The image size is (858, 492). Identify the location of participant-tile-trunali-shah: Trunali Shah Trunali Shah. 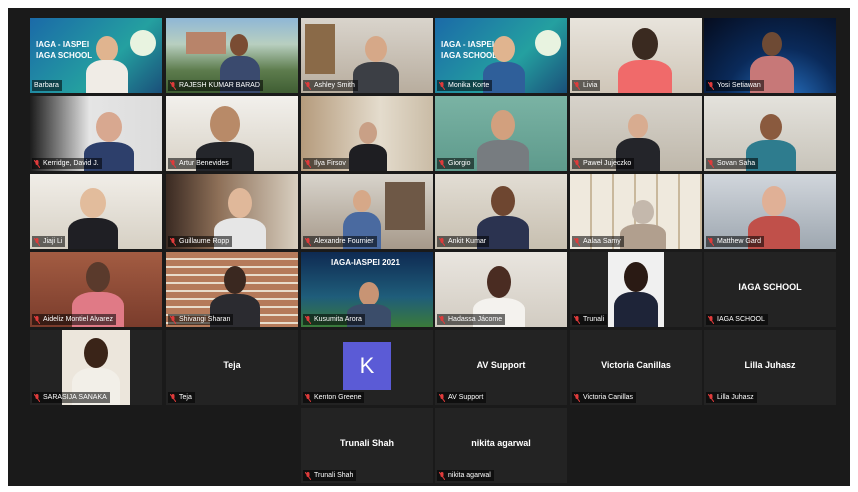
(367, 445).